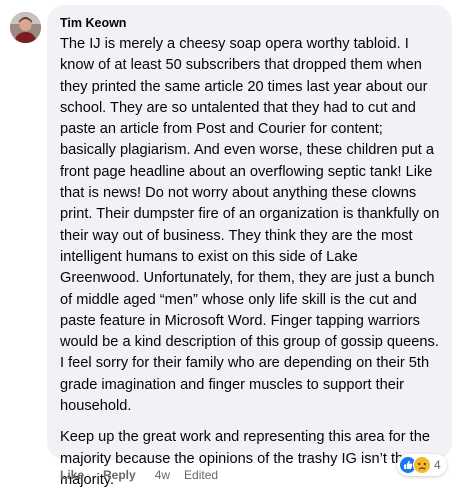 The width and height of the screenshot is (472, 488). Describe the element at coordinates (437, 465) in the screenshot. I see `reaction-count: 4` at that location.